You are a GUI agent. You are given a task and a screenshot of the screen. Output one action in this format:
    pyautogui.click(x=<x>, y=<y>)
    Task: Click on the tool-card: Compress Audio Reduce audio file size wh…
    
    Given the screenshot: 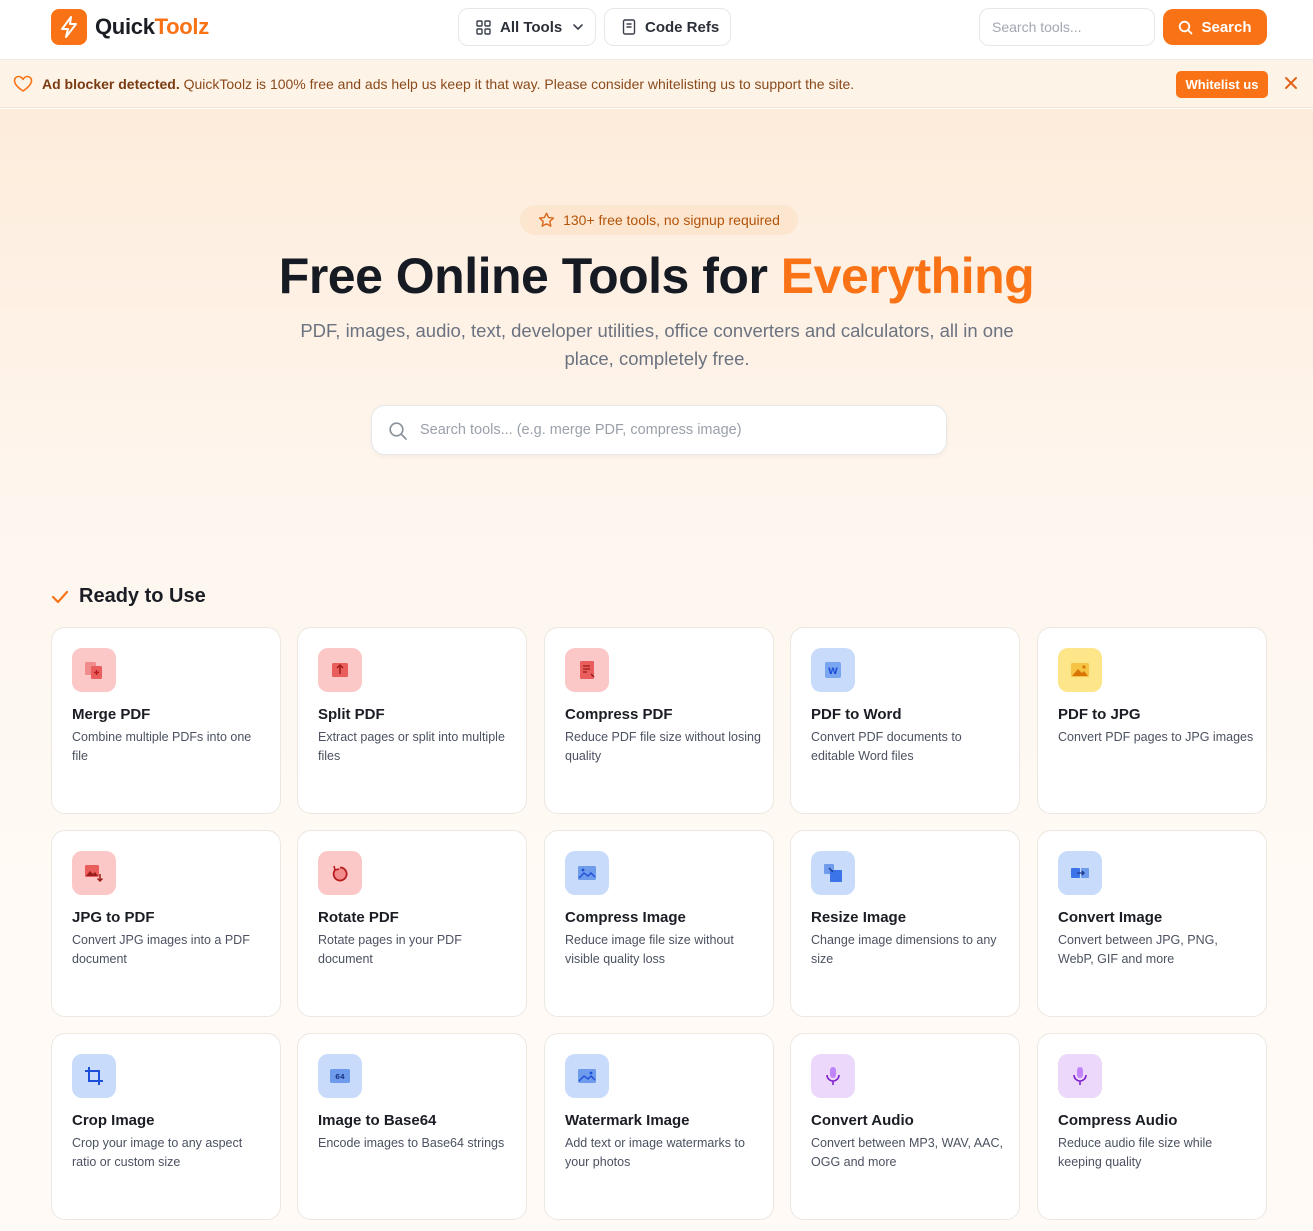 What is the action you would take?
    pyautogui.click(x=1152, y=1126)
    